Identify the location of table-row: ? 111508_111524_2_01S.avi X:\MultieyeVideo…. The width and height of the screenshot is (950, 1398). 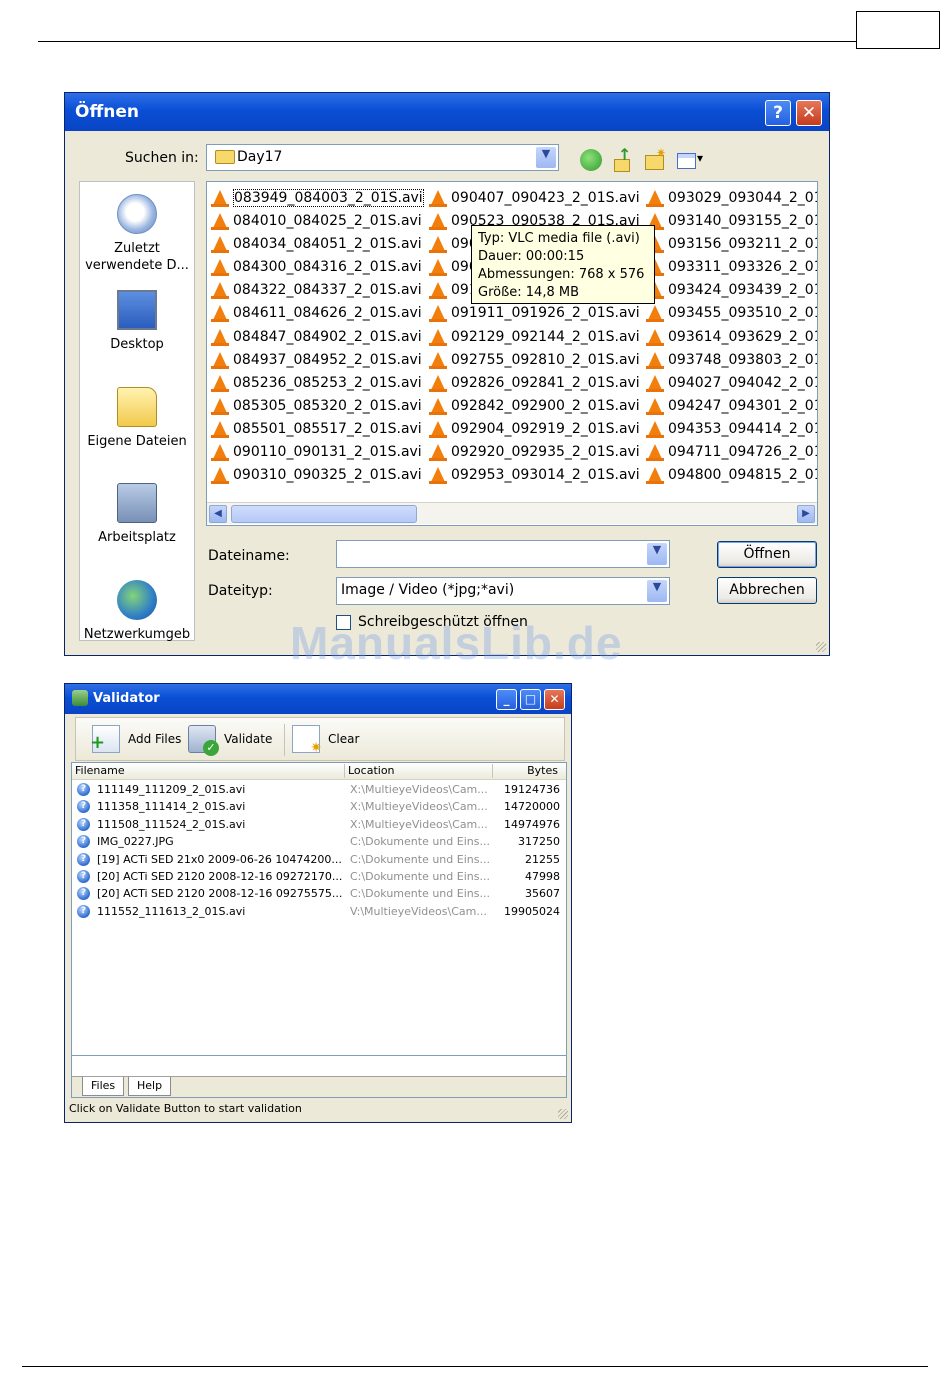
(319, 824).